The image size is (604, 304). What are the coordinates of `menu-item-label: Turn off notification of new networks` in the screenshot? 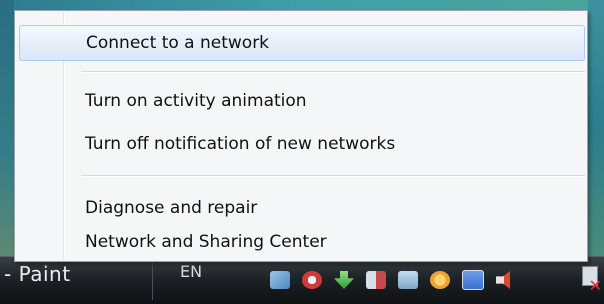 It's located at (240, 144).